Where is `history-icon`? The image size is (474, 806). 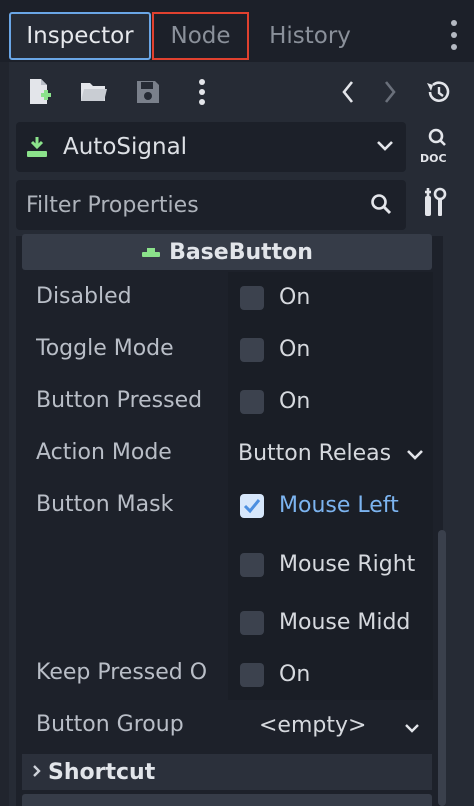 history-icon is located at coordinates (438, 92).